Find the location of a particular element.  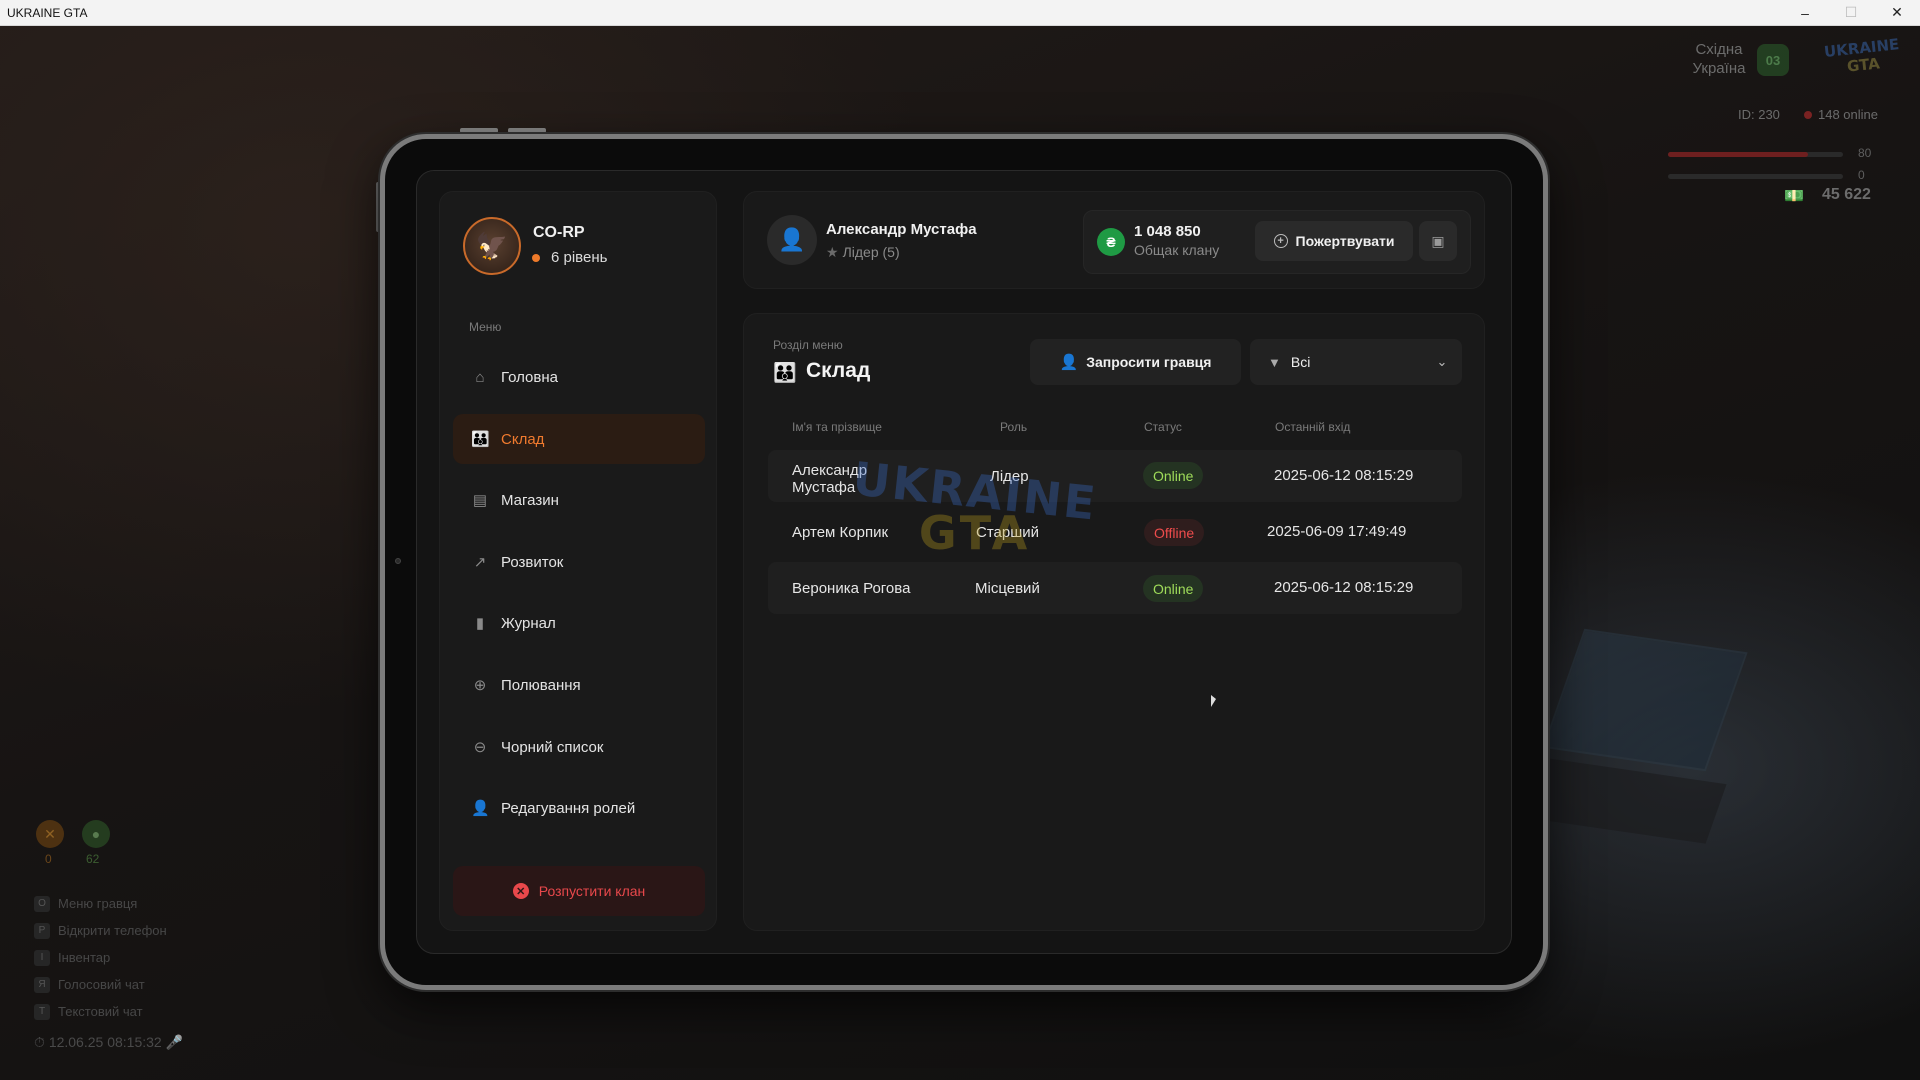

sidebar-item-1: ⌂ Головна is located at coordinates (579, 377).